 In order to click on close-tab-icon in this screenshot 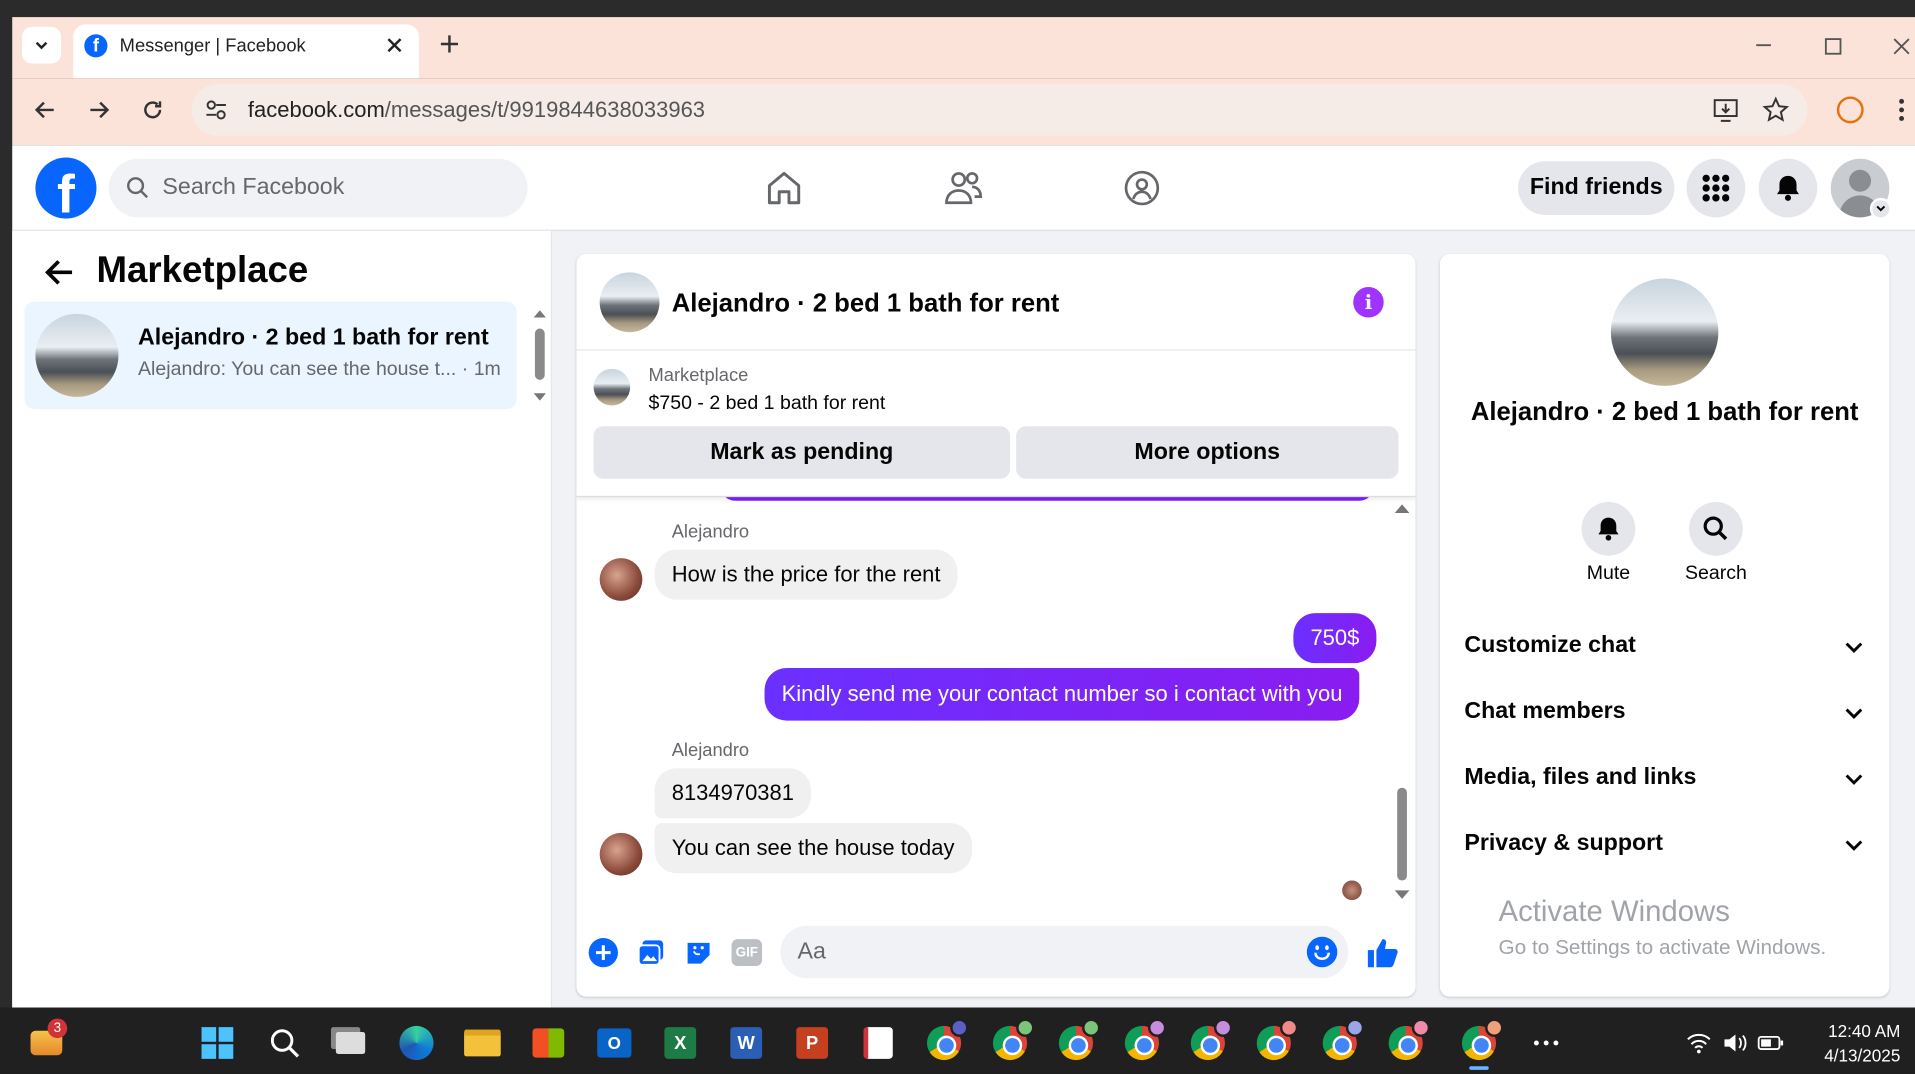, I will do `click(394, 45)`.